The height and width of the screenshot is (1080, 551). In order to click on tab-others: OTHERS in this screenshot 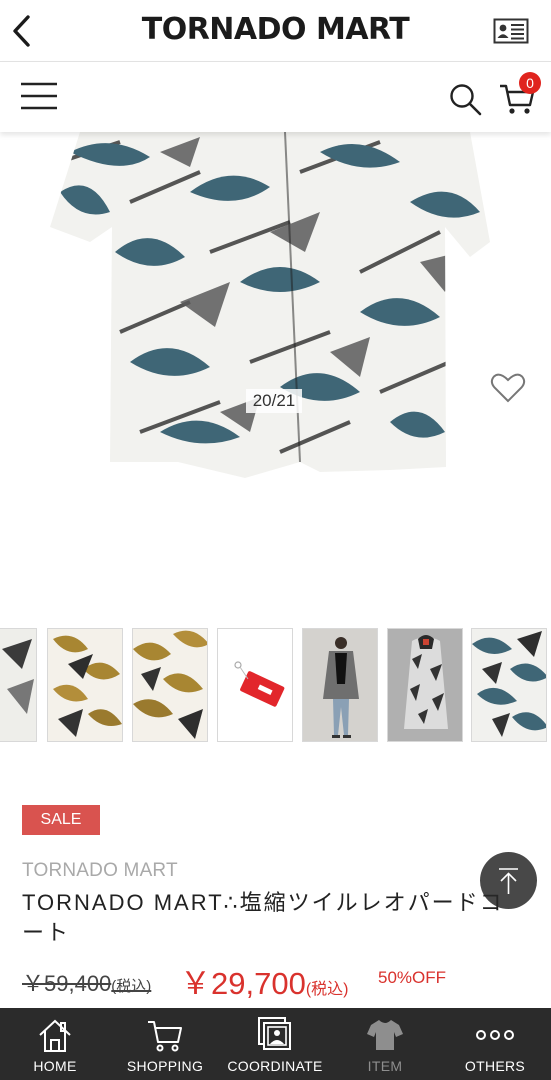, I will do `click(495, 1044)`.